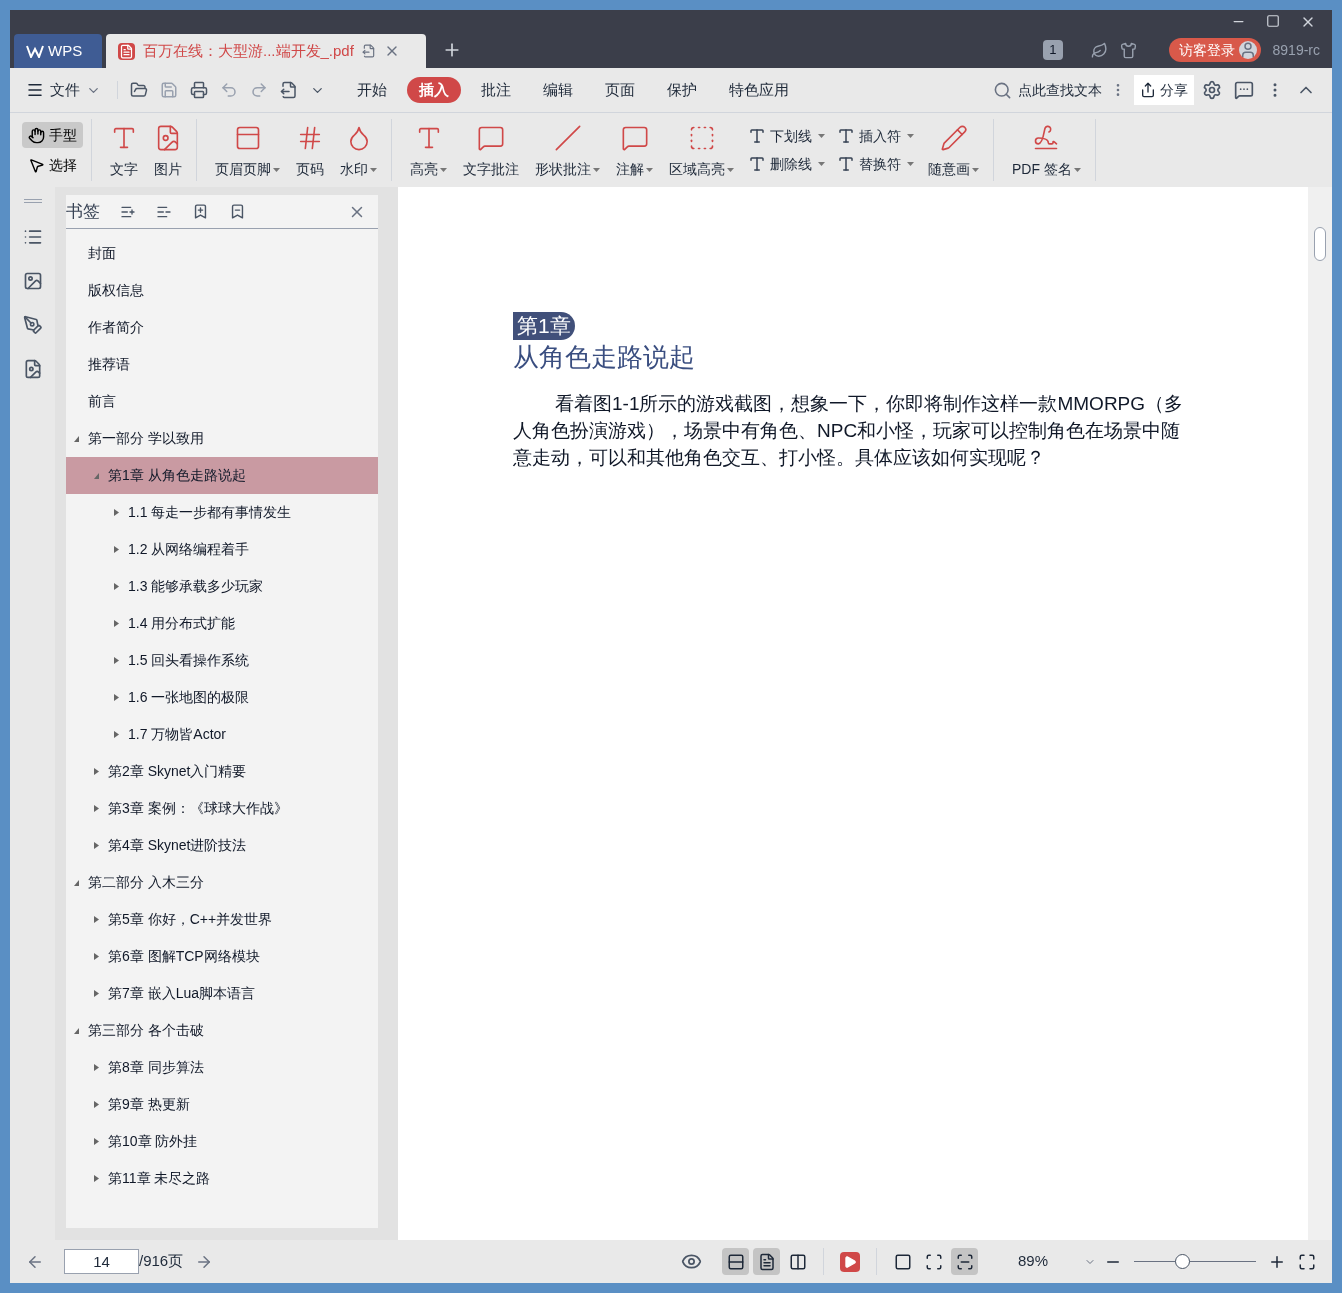  I want to click on bookmark-item: 作者简介, so click(222, 327).